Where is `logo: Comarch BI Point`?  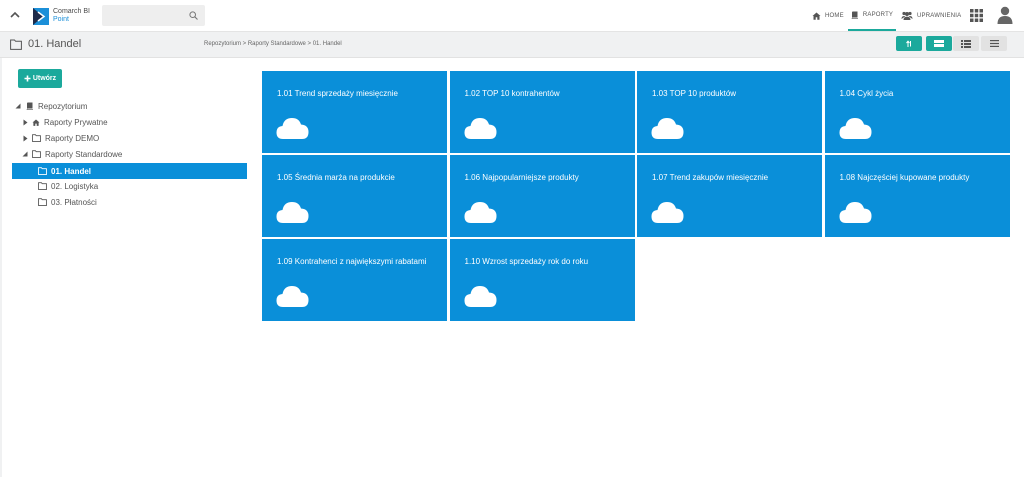
logo: Comarch BI Point is located at coordinates (64, 16).